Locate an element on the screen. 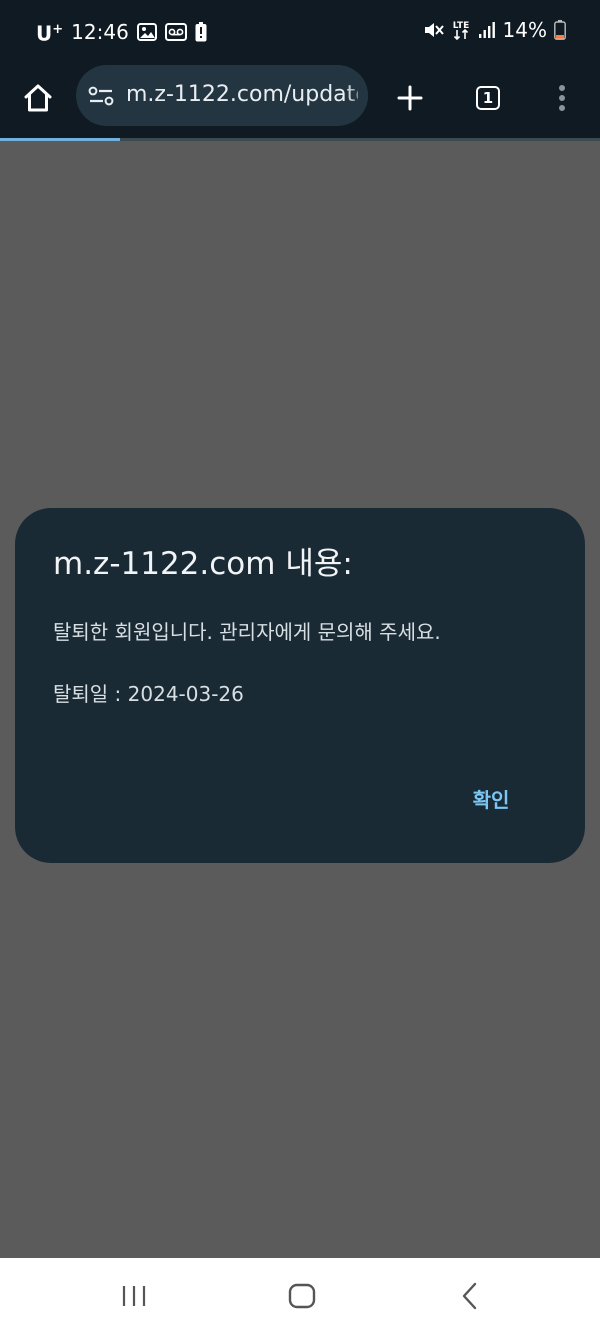  home-icon is located at coordinates (38, 98).